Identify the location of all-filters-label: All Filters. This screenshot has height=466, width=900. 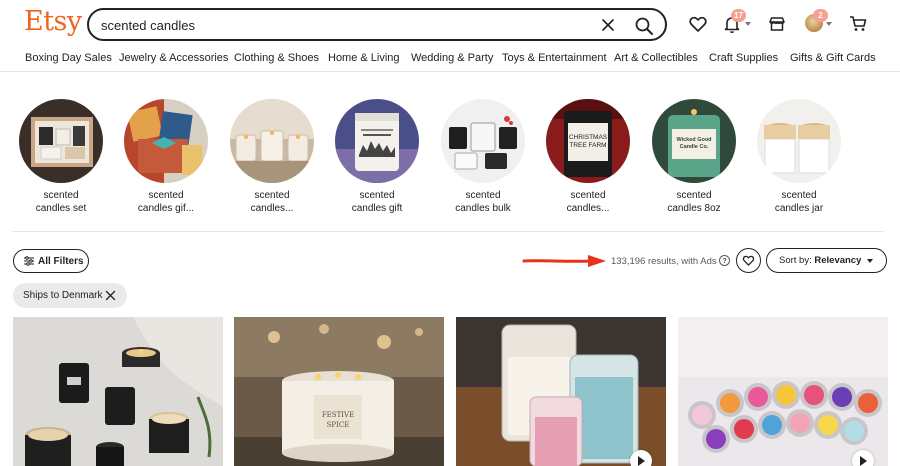
(61, 261).